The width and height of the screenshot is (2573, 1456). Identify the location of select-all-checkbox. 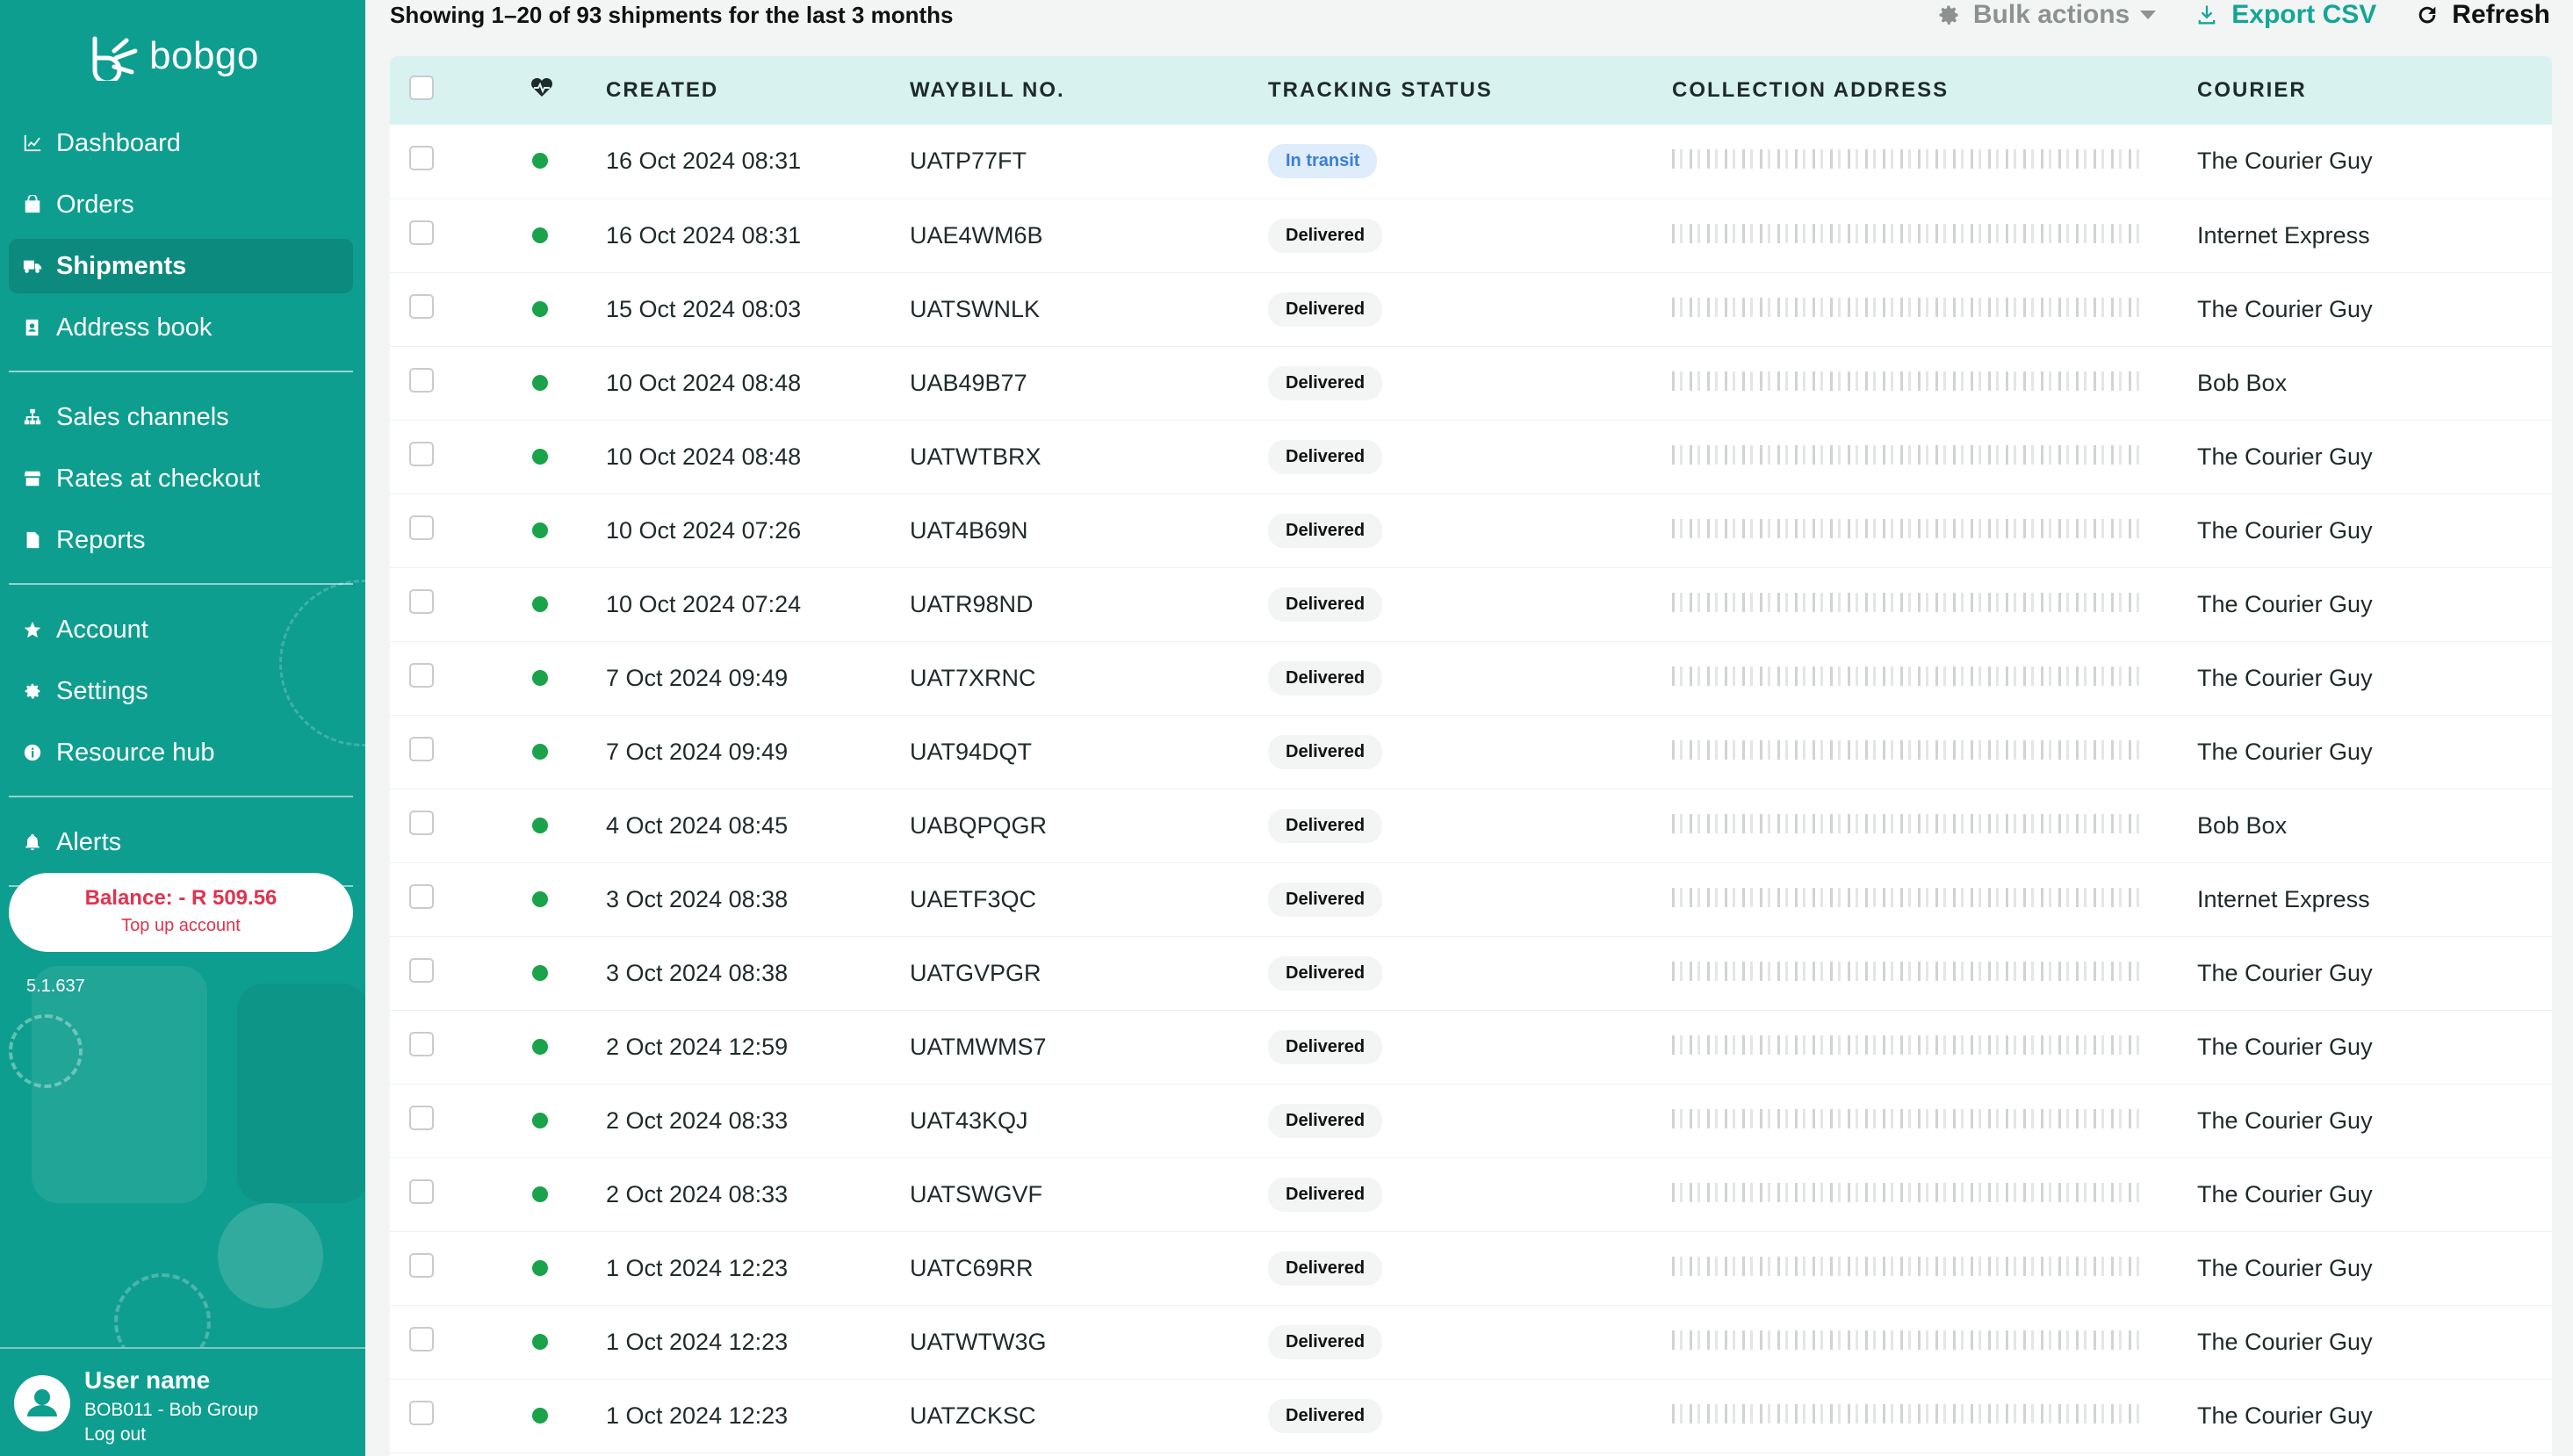
(421, 87).